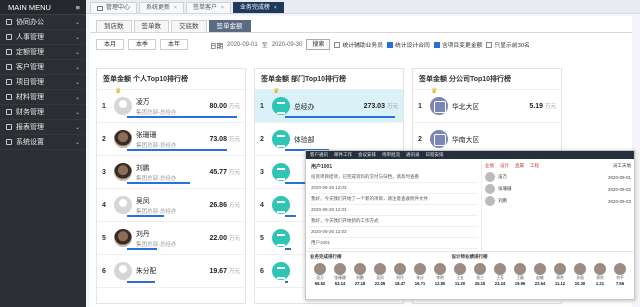 The height and width of the screenshot is (307, 640). I want to click on preview-nav-item: 会议安排, so click(367, 155).